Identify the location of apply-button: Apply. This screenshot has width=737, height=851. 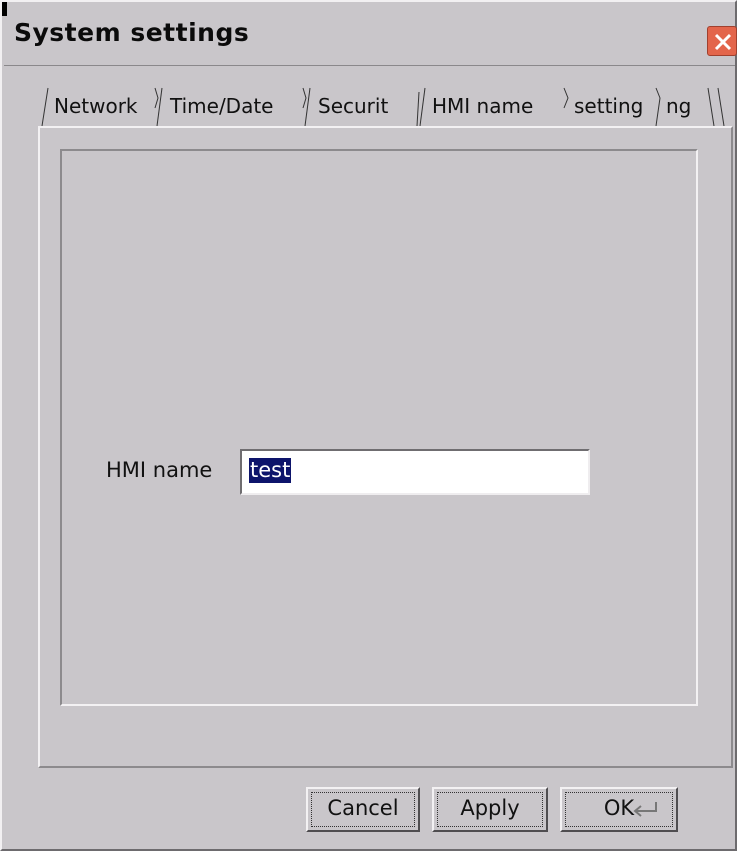
(490, 809).